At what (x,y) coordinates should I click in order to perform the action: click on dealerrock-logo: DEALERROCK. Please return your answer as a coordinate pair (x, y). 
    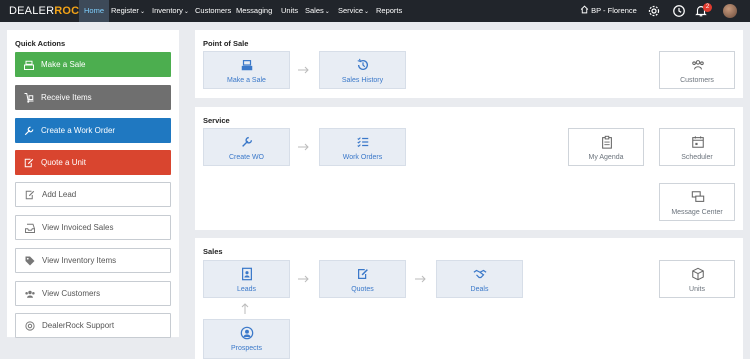
    Looking at the image, I should click on (48, 11).